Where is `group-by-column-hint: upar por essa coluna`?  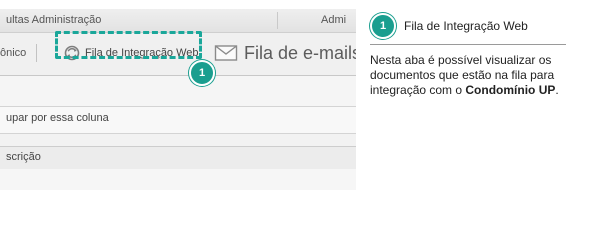
group-by-column-hint: upar por essa coluna is located at coordinates (57, 118).